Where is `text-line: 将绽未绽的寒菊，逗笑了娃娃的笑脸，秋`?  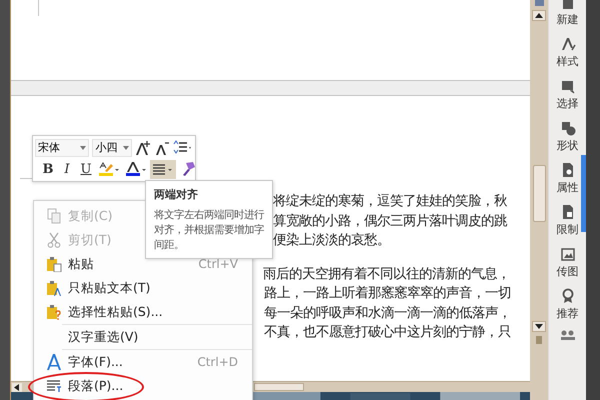
text-line: 将绽未绽的寒菊，逗笑了娃娃的笑脸，秋 is located at coordinates (390, 201).